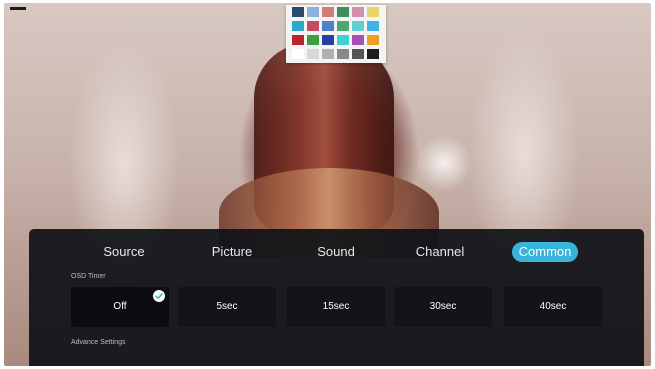 The height and width of the screenshot is (369, 655). What do you see at coordinates (336, 307) in the screenshot?
I see `osd-option-15sec: 15sec` at bounding box center [336, 307].